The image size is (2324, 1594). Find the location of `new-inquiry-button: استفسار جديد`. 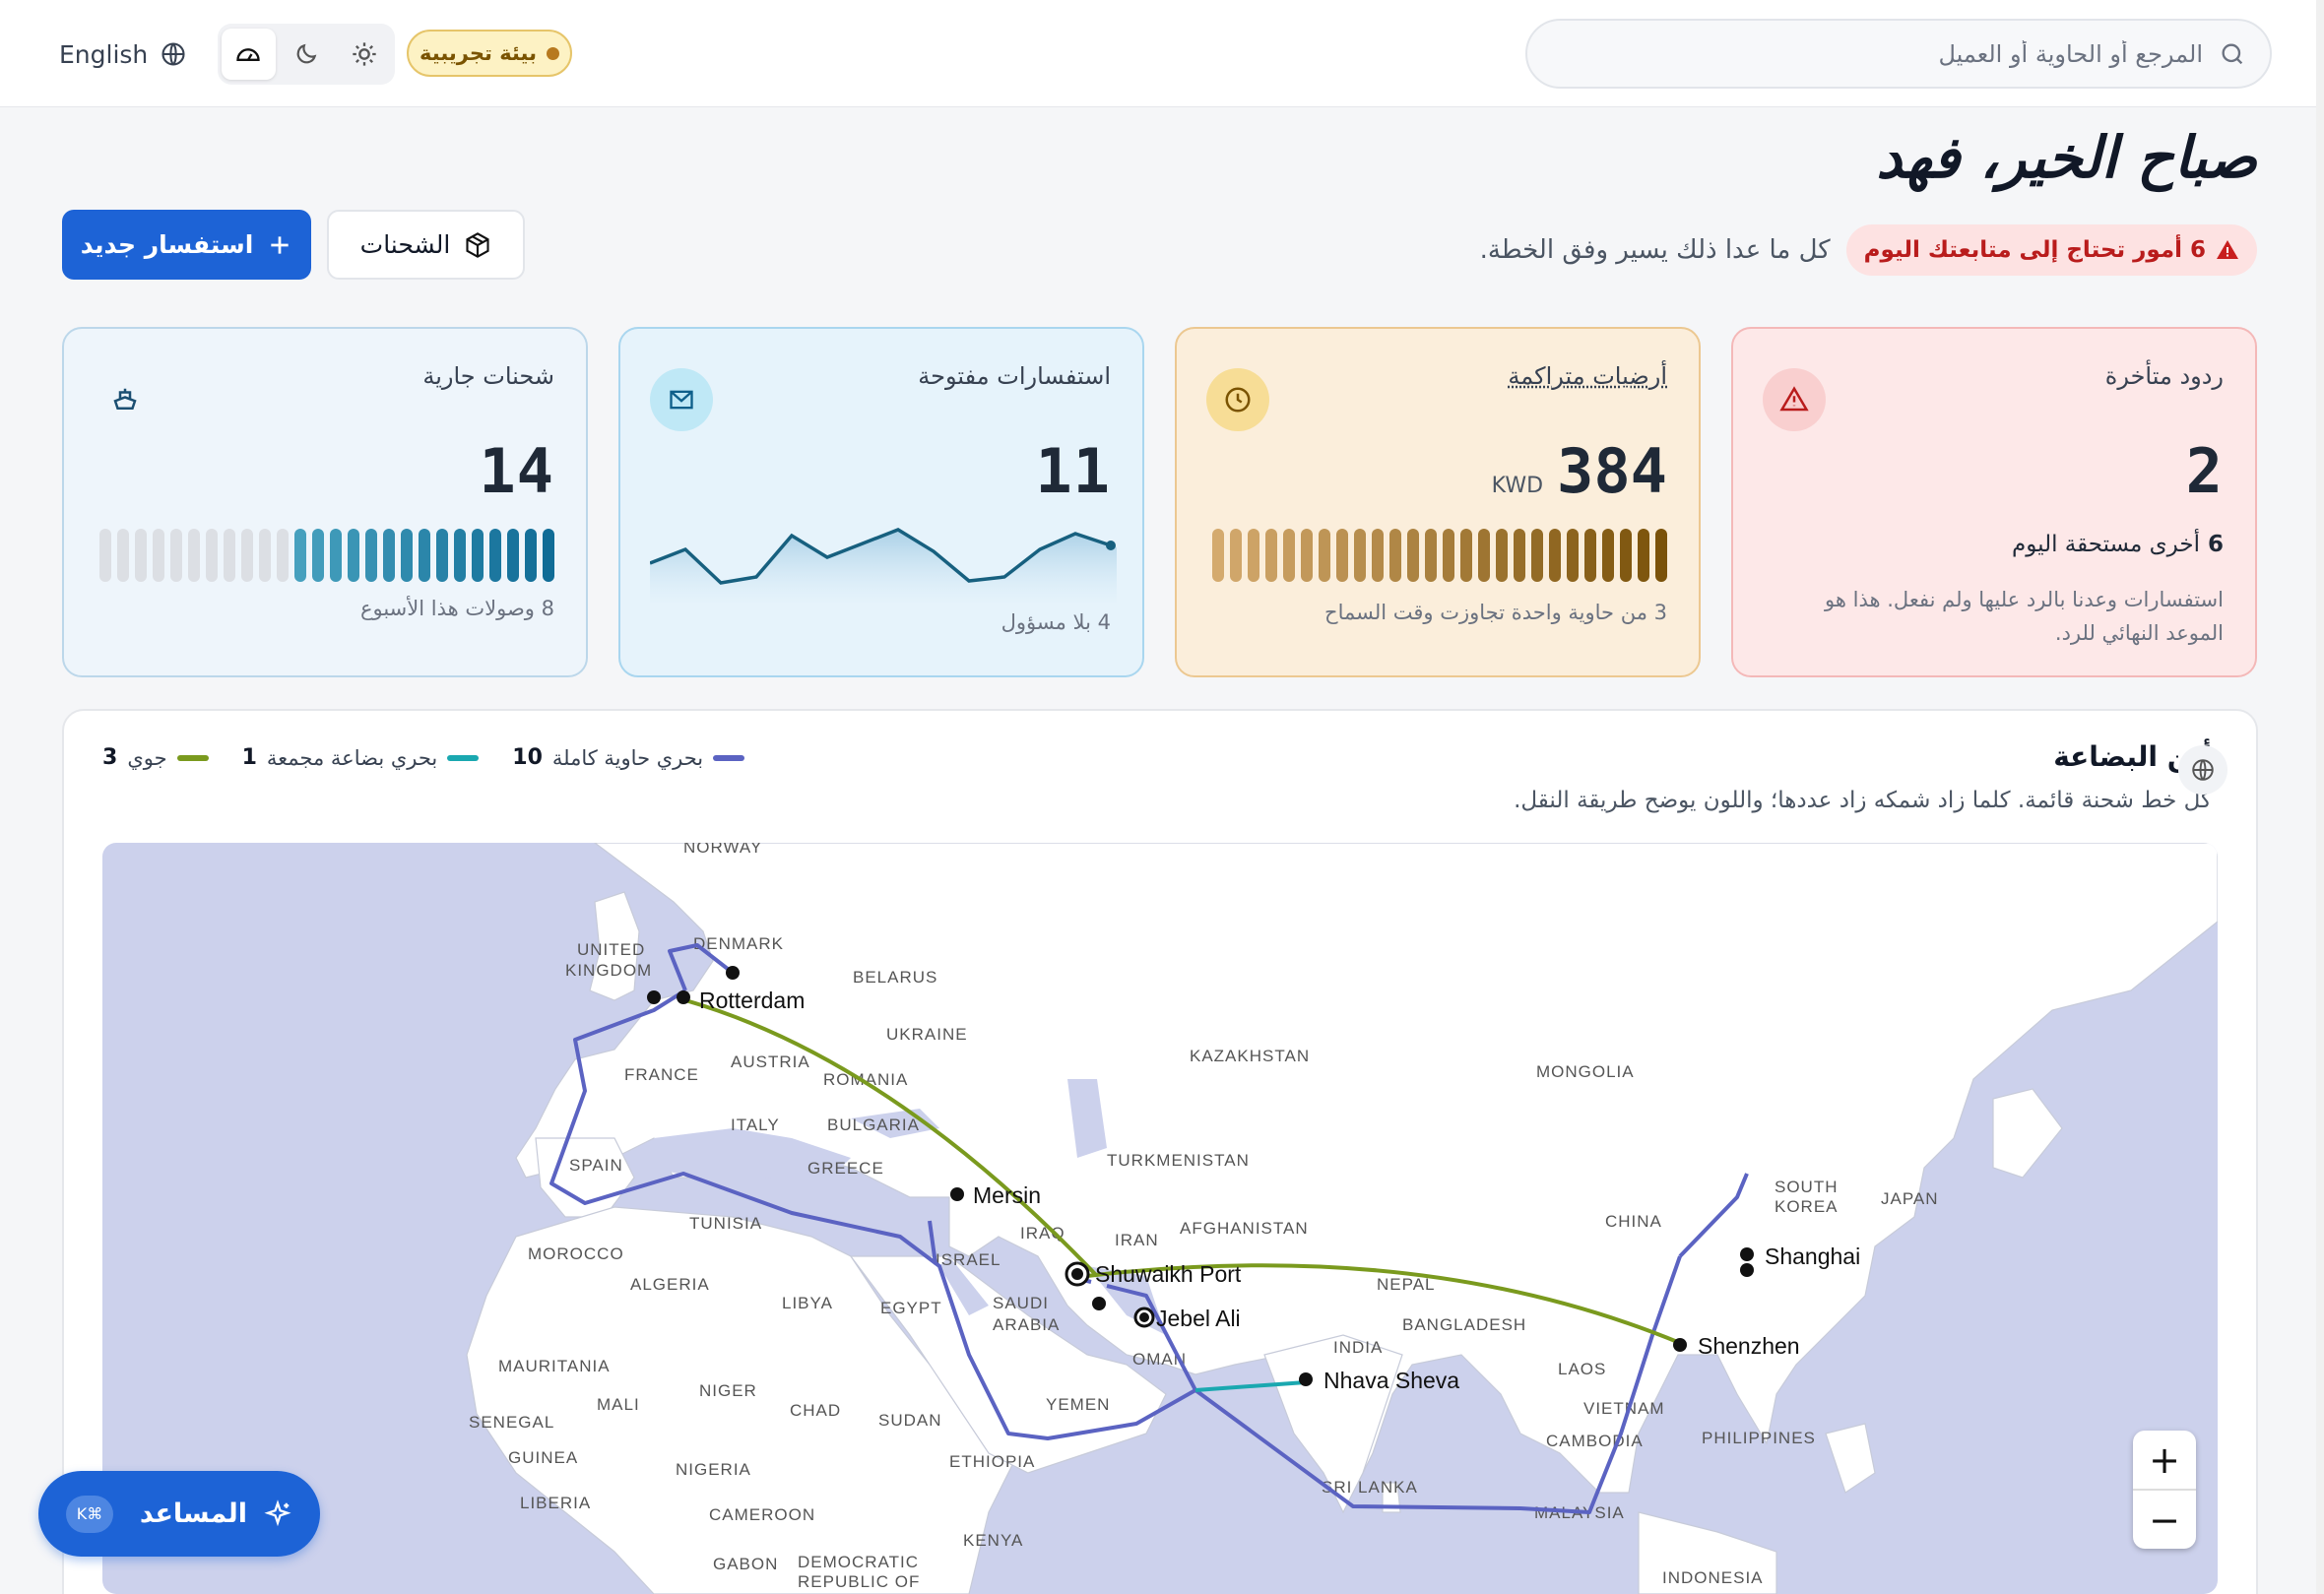

new-inquiry-button: استفسار جديد is located at coordinates (187, 245).